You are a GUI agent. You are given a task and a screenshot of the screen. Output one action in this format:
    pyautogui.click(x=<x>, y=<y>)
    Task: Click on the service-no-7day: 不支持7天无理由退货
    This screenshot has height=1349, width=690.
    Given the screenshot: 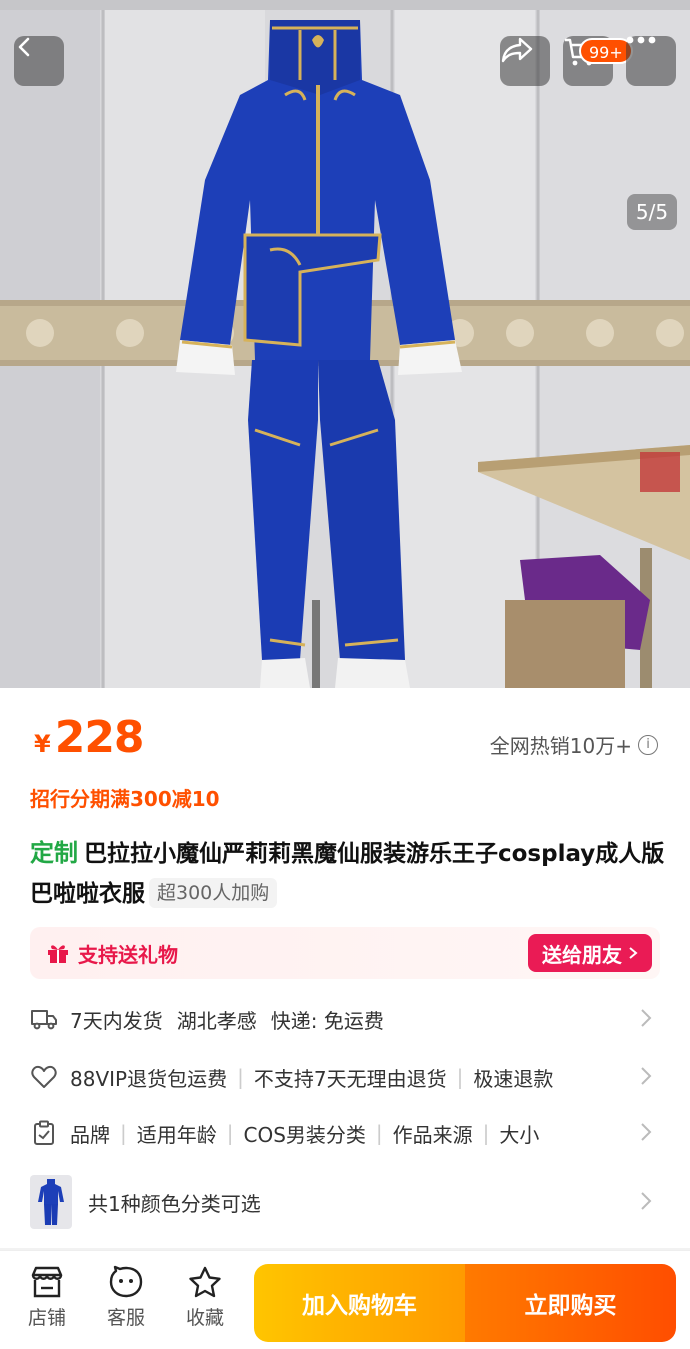 What is the action you would take?
    pyautogui.click(x=350, y=1078)
    